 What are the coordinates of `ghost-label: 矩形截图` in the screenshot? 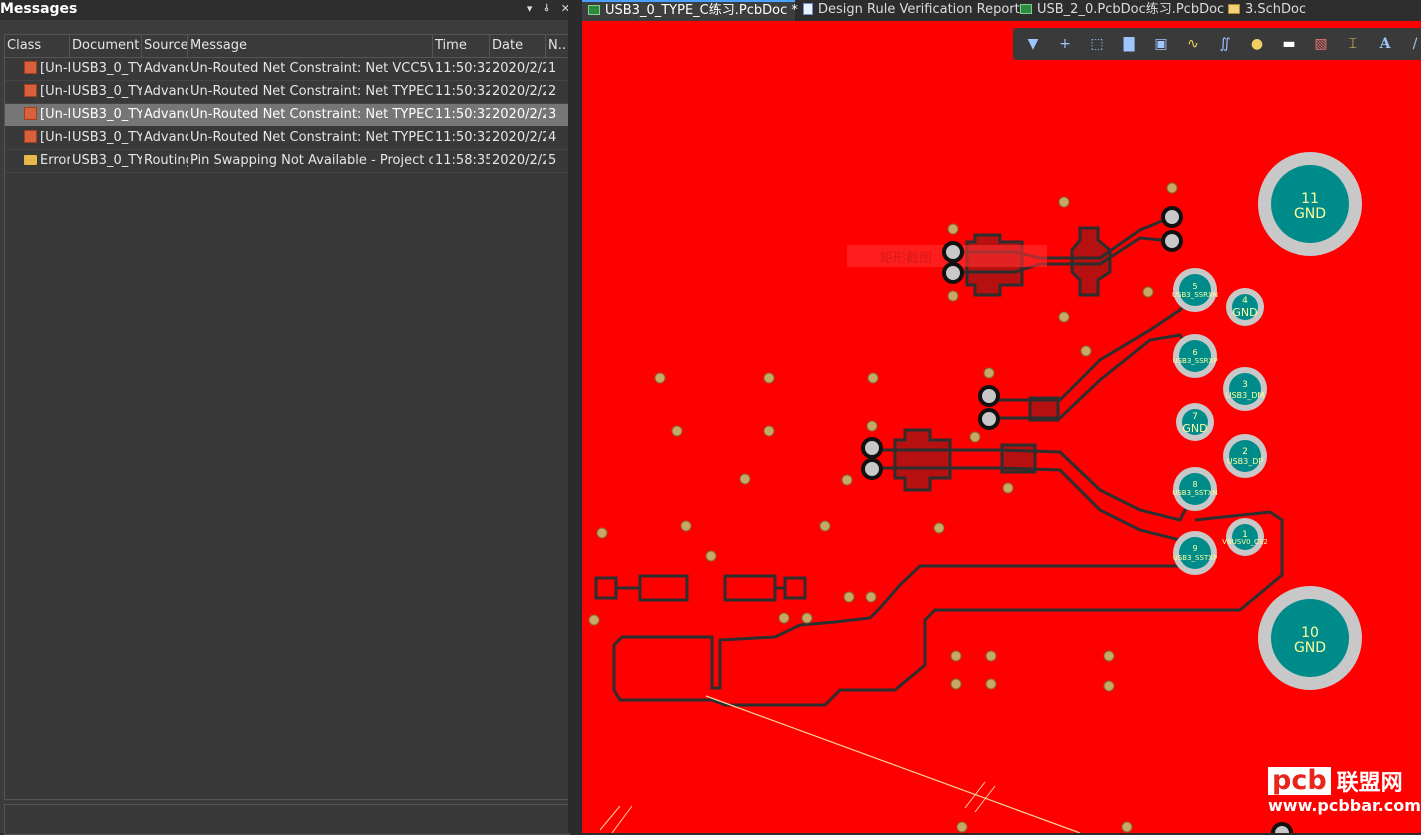 It's located at (906, 258).